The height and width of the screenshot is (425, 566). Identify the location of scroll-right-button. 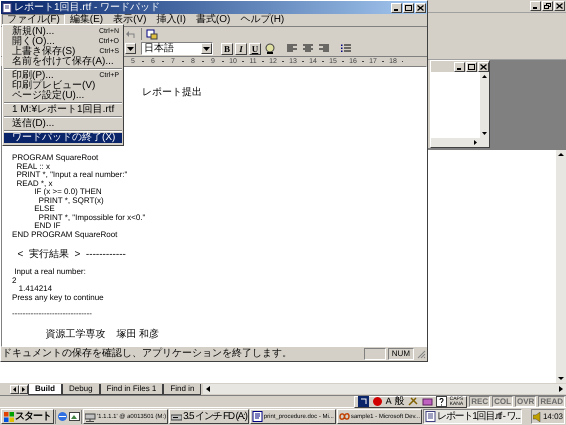
(23, 389).